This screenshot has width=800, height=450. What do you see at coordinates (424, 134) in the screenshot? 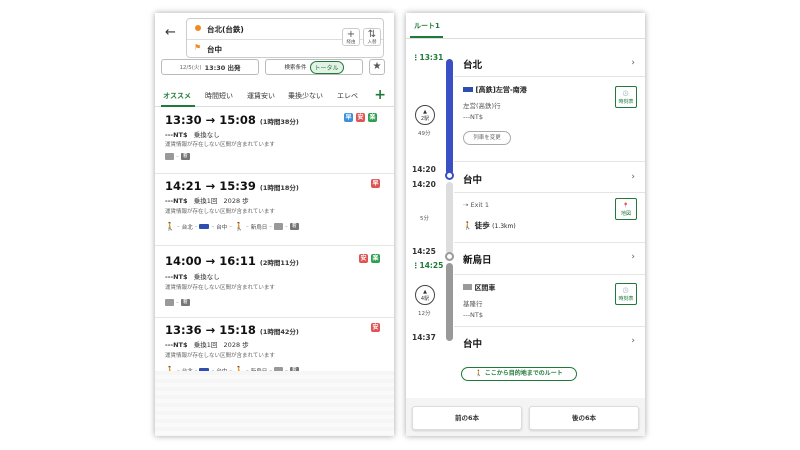
I see `segment-minutes: 49分` at bounding box center [424, 134].